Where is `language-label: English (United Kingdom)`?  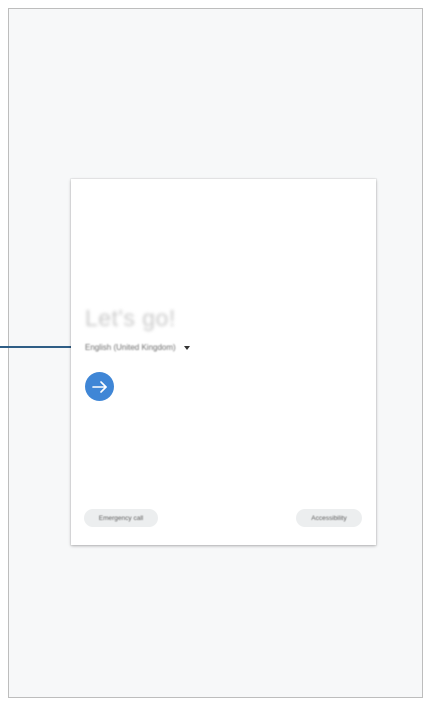 language-label: English (United Kingdom) is located at coordinates (130, 347).